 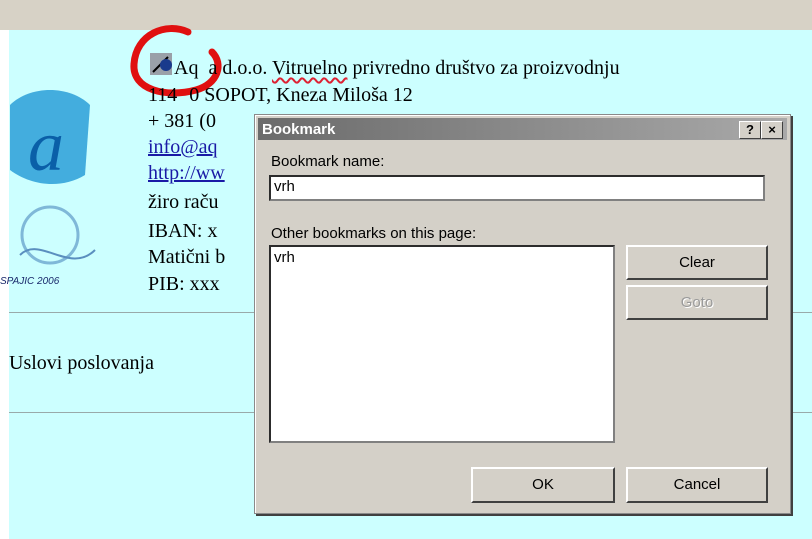 I want to click on iban-line: IBAN: x, so click(x=183, y=231).